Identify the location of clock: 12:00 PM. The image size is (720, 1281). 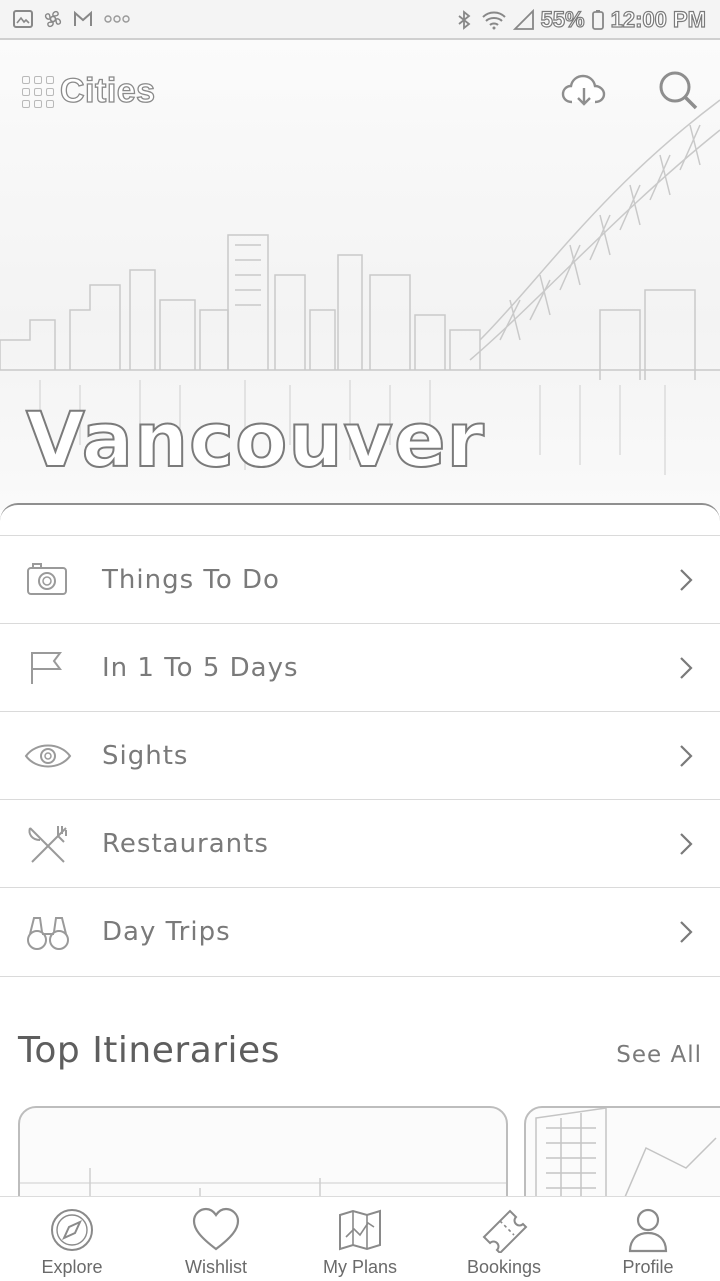
(658, 19).